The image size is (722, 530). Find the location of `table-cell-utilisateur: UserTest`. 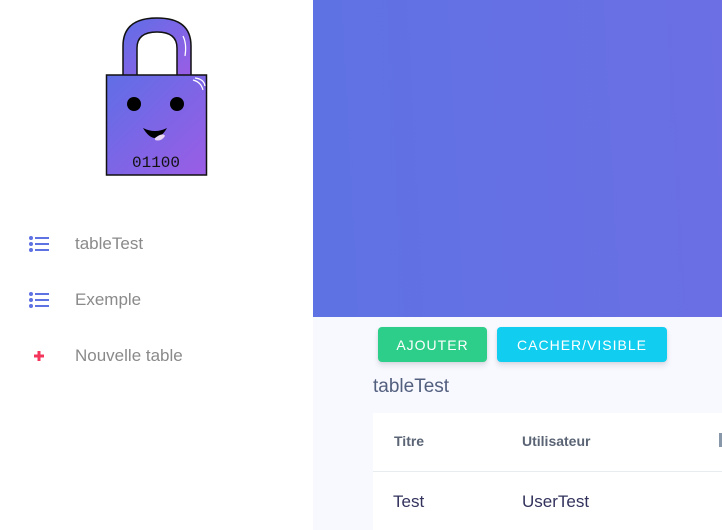

table-cell-utilisateur: UserTest is located at coordinates (556, 501).